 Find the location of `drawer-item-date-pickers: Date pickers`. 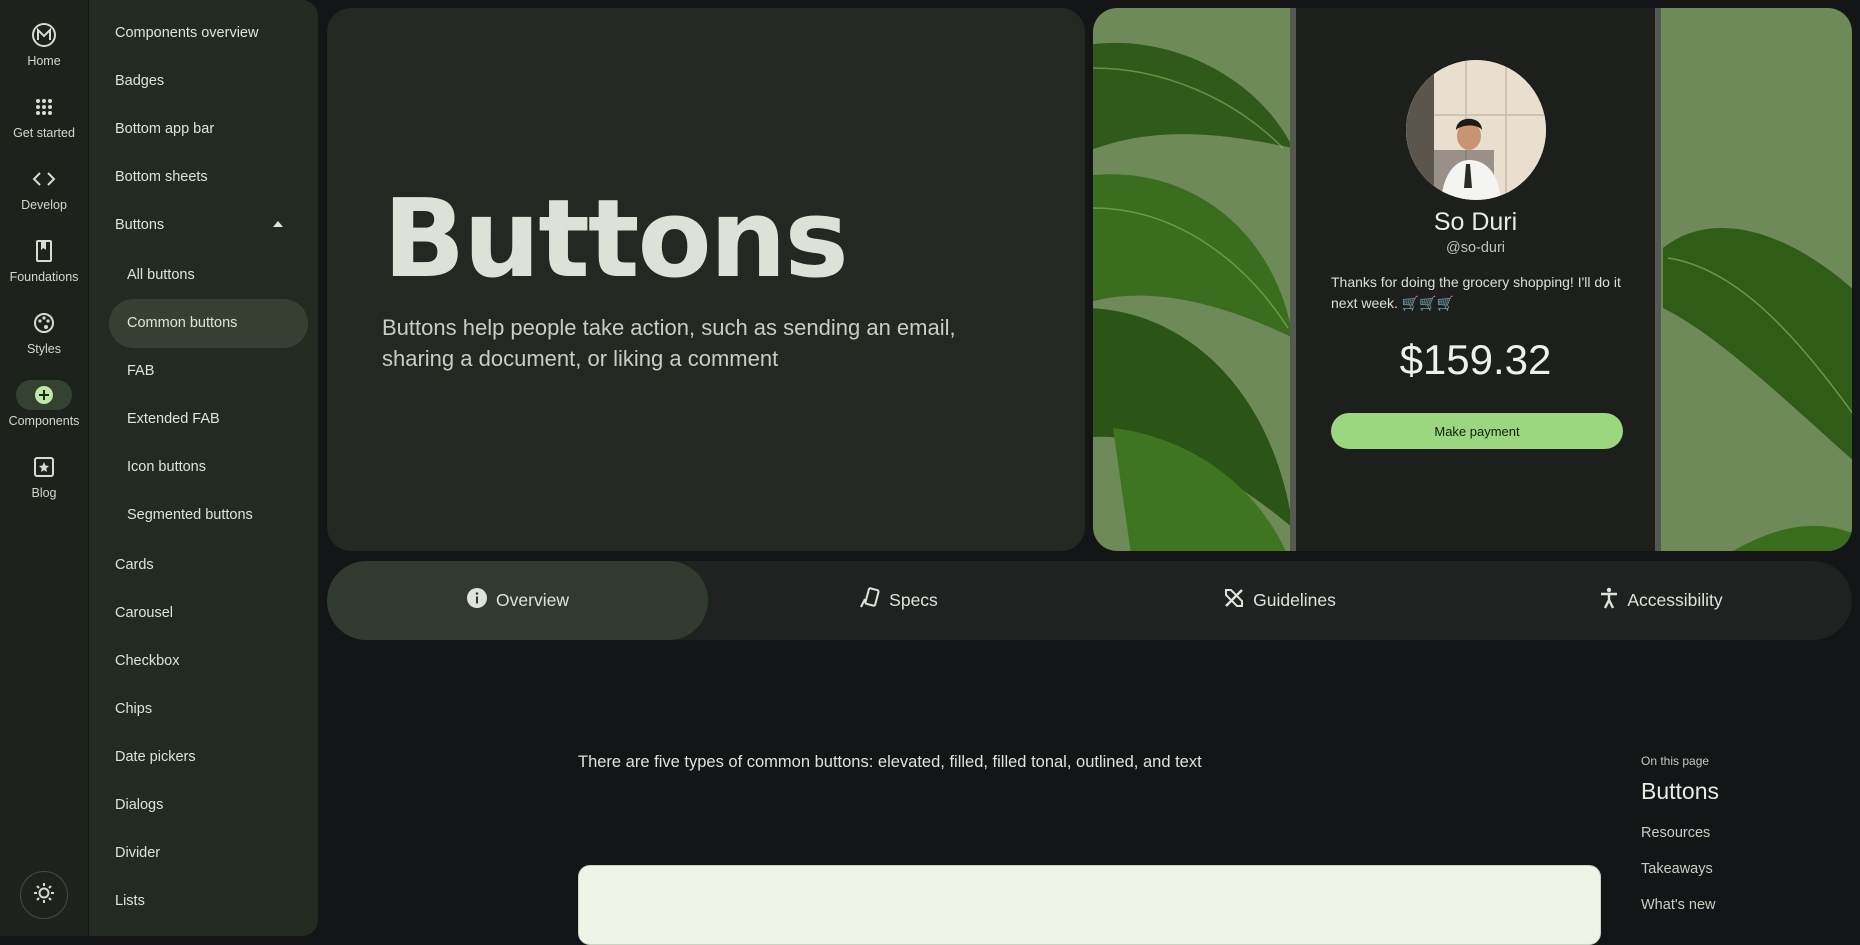

drawer-item-date-pickers: Date pickers is located at coordinates (155, 757).